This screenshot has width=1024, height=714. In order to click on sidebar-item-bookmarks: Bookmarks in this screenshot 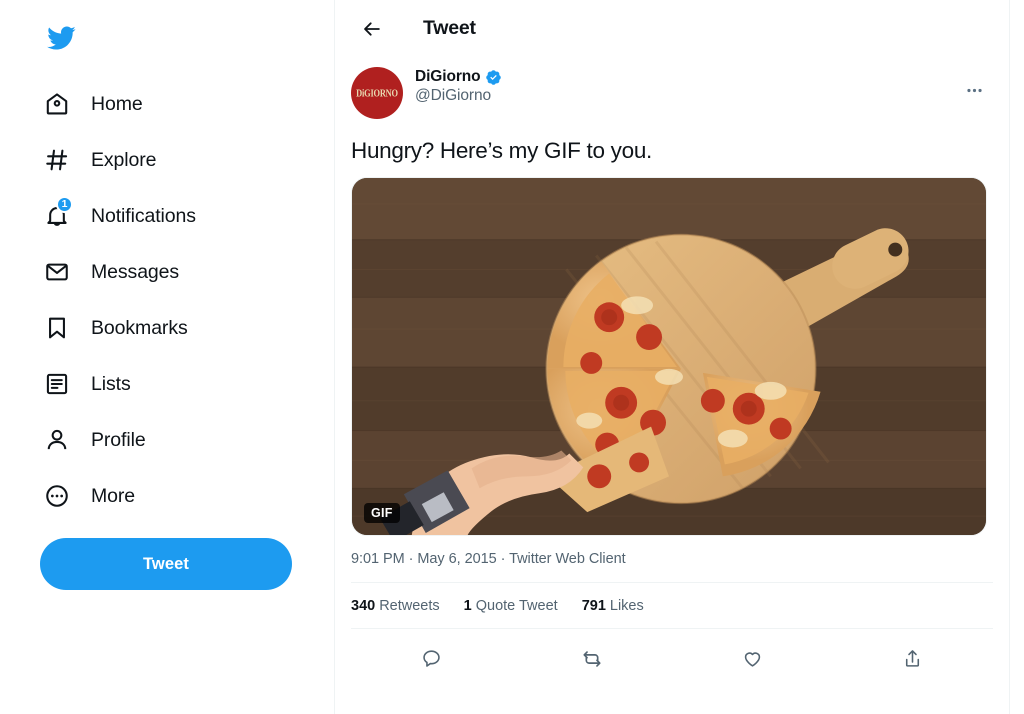, I will do `click(188, 328)`.